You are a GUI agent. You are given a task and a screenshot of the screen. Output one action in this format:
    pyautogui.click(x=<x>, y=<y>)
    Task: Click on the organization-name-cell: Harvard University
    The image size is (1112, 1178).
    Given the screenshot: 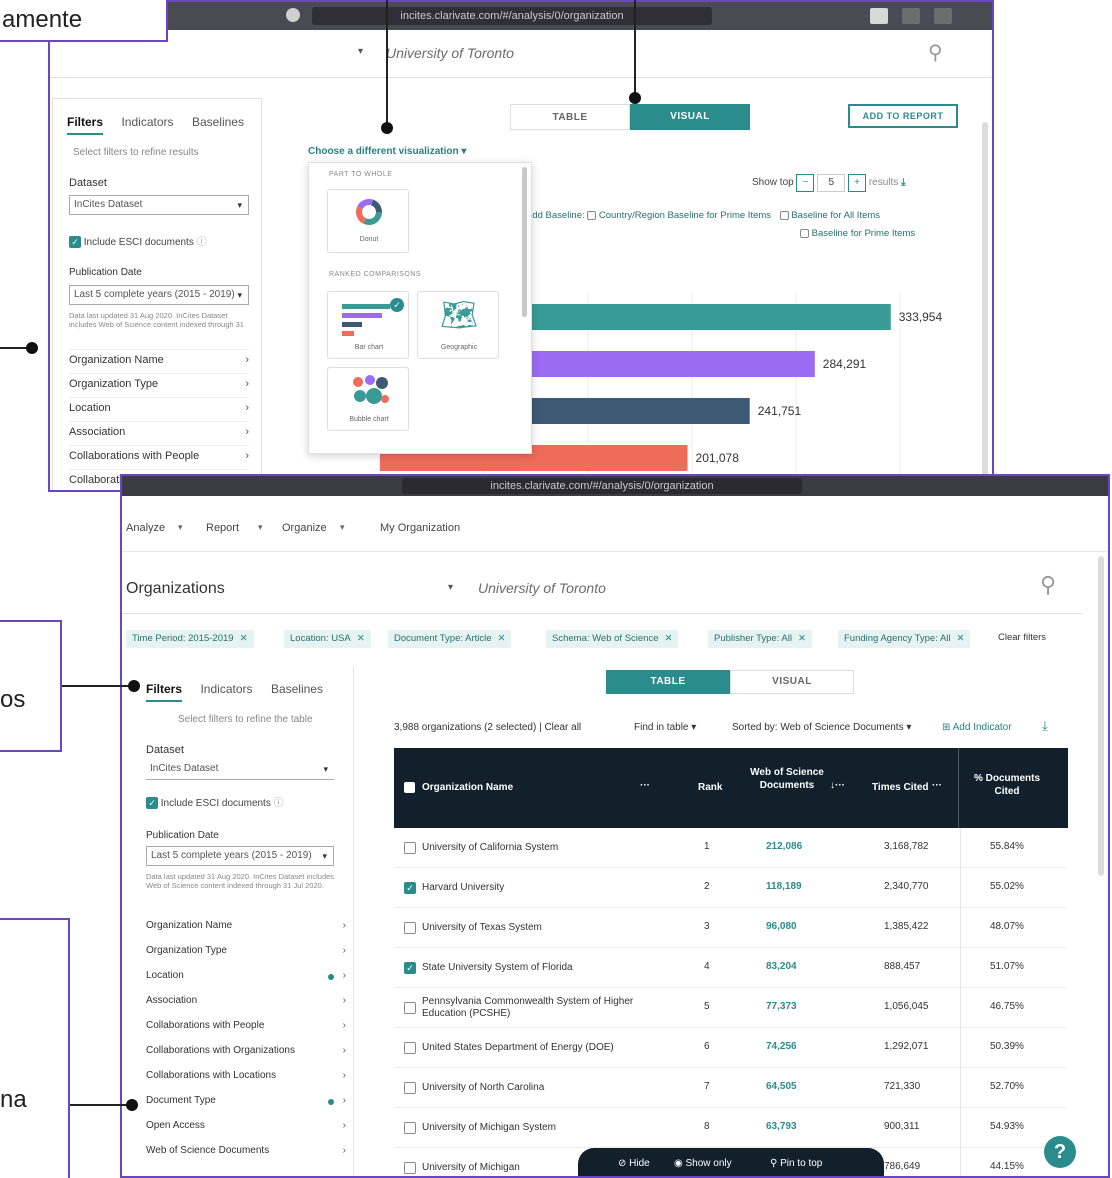 What is the action you would take?
    pyautogui.click(x=537, y=888)
    